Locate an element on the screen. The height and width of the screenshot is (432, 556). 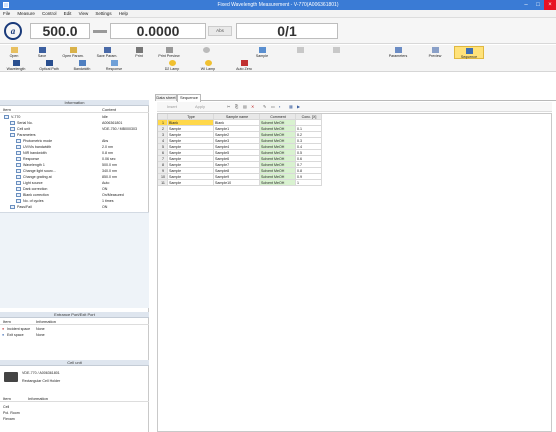
preview-button: Preview is located at coordinates (435, 52).